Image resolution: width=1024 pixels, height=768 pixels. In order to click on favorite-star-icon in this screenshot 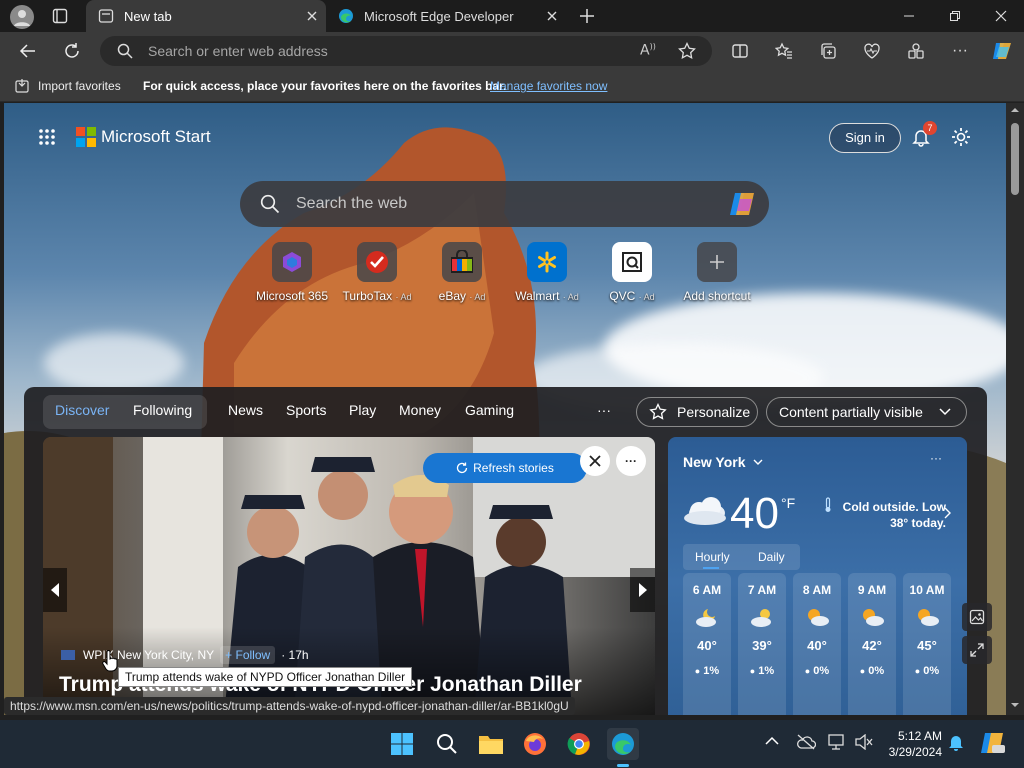, I will do `click(687, 51)`.